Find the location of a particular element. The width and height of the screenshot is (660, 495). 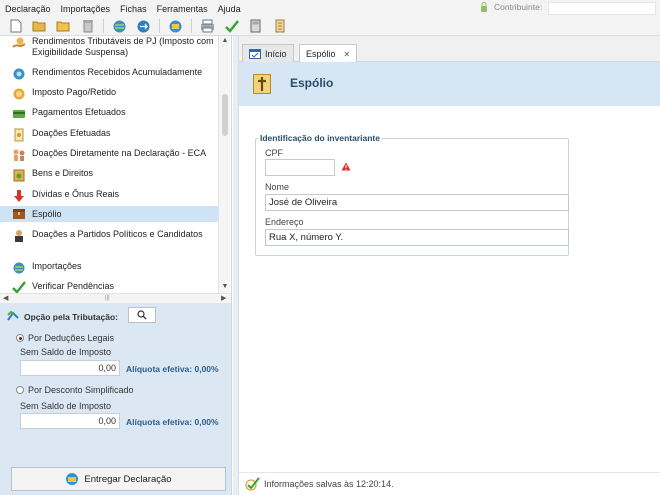

sidebar-vertical-scrollbar: ▲ ▼ is located at coordinates (224, 164).